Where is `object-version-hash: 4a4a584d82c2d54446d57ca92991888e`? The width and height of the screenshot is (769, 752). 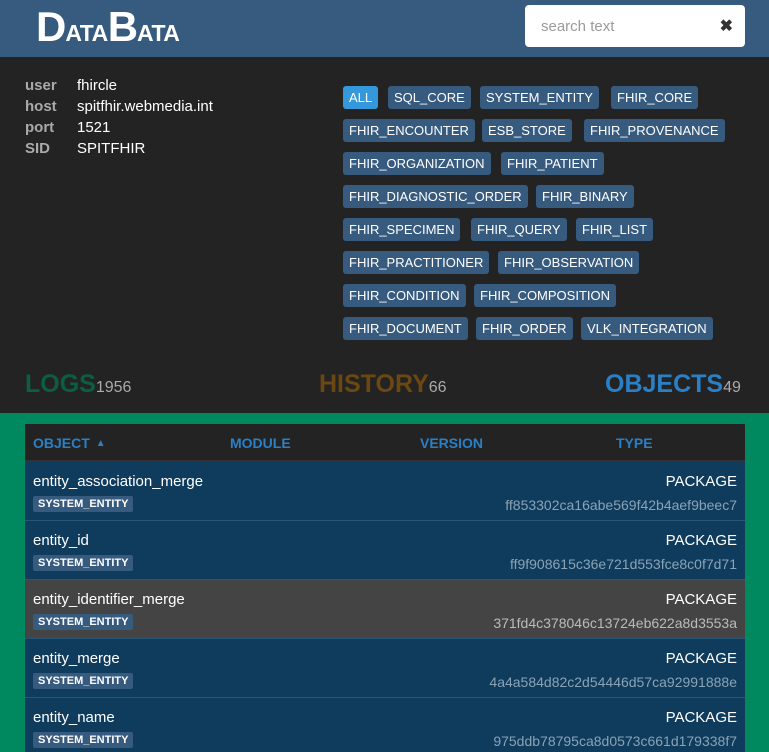
object-version-hash: 4a4a584d82c2d54446d57ca92991888e is located at coordinates (613, 682).